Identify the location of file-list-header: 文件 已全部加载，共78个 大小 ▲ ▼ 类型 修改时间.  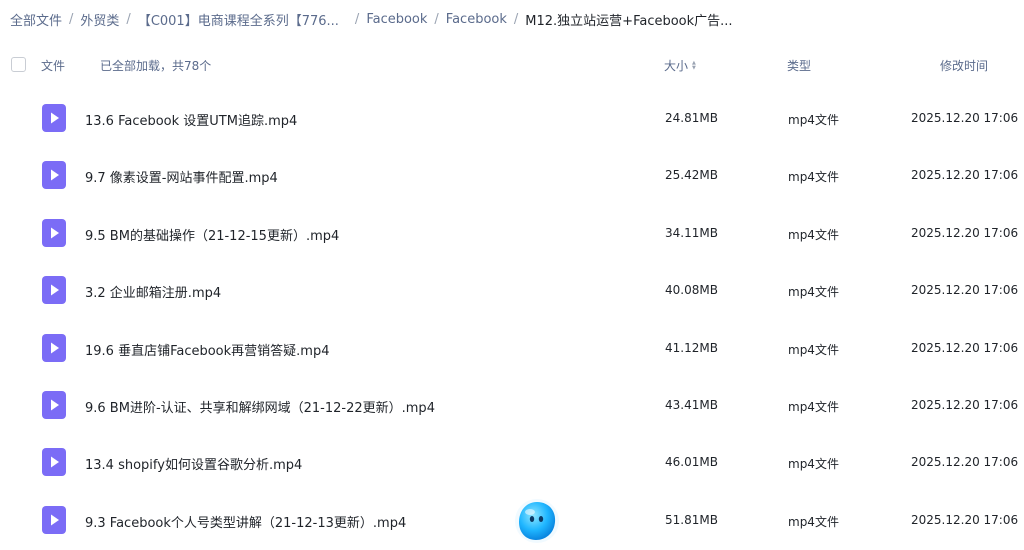
(512, 65).